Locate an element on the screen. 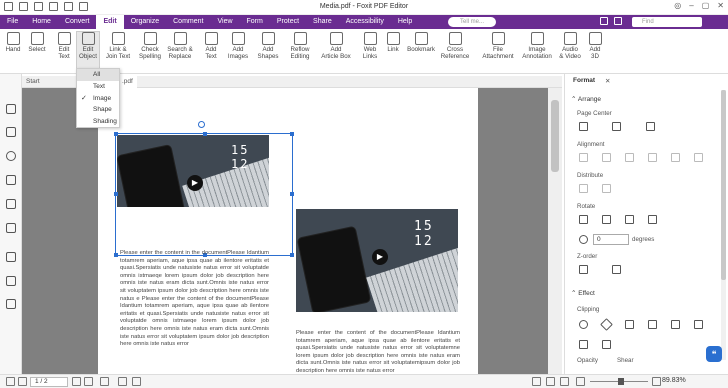  clip-diamond-icon is located at coordinates (606, 324).